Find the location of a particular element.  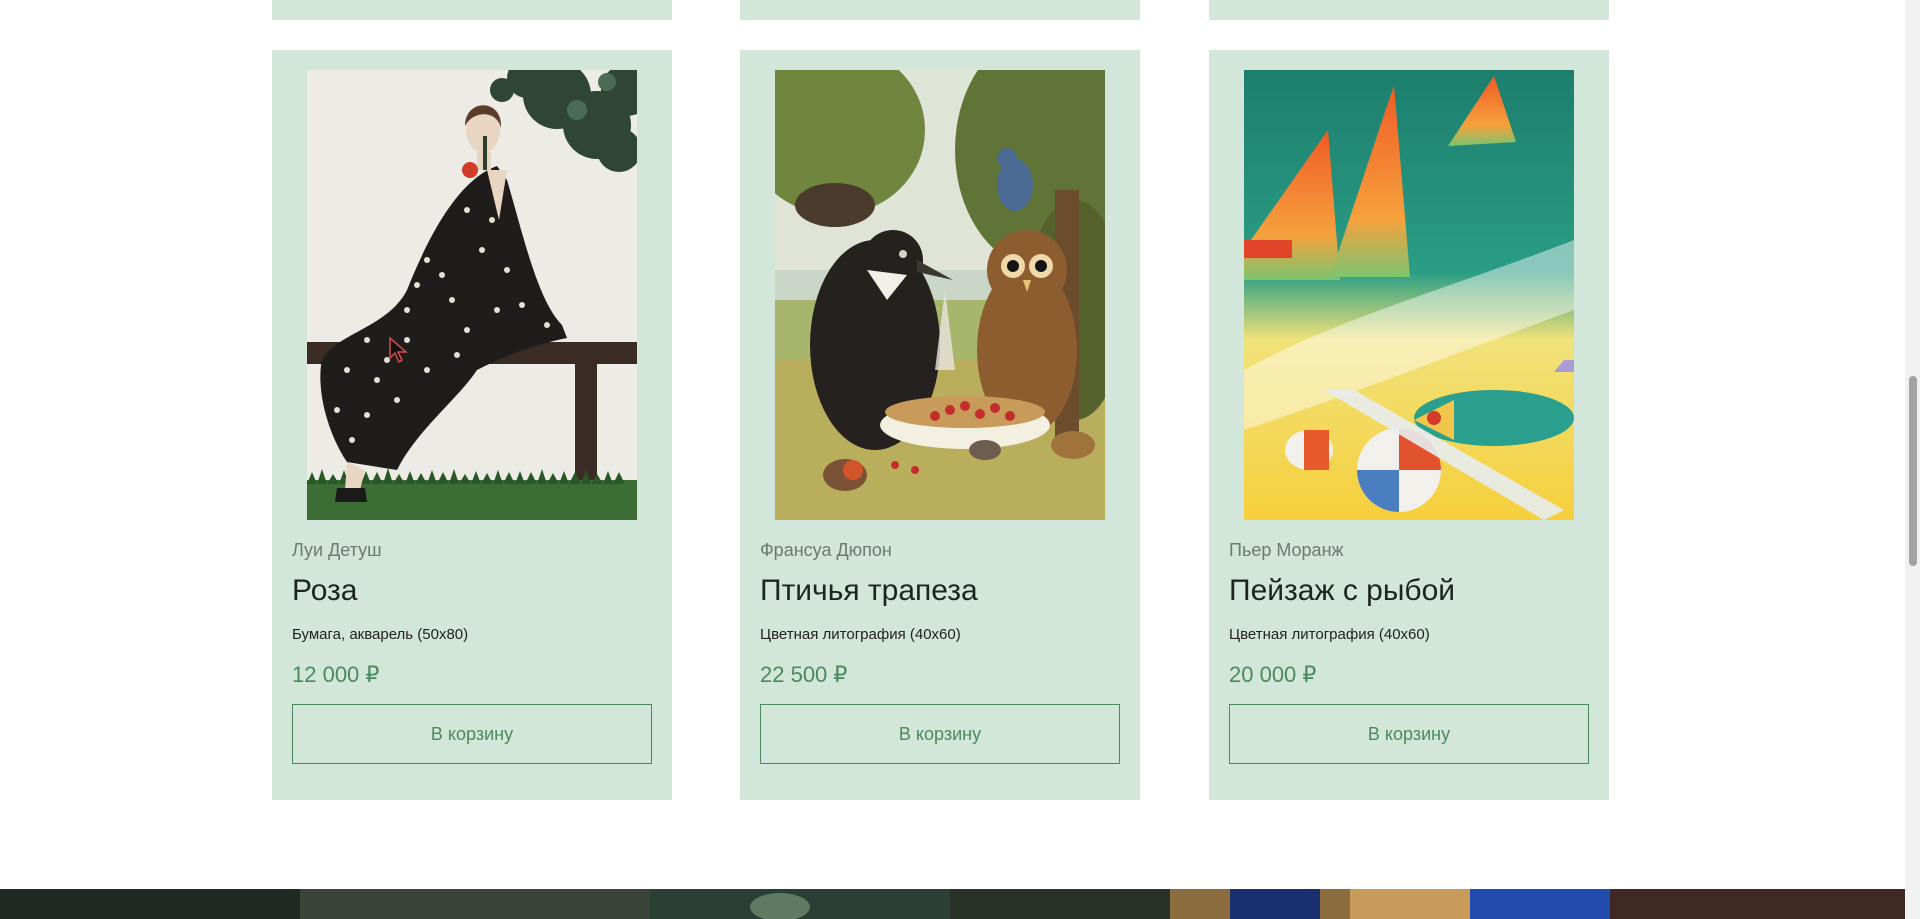

product-author: Луи Детуш is located at coordinates (337, 550).